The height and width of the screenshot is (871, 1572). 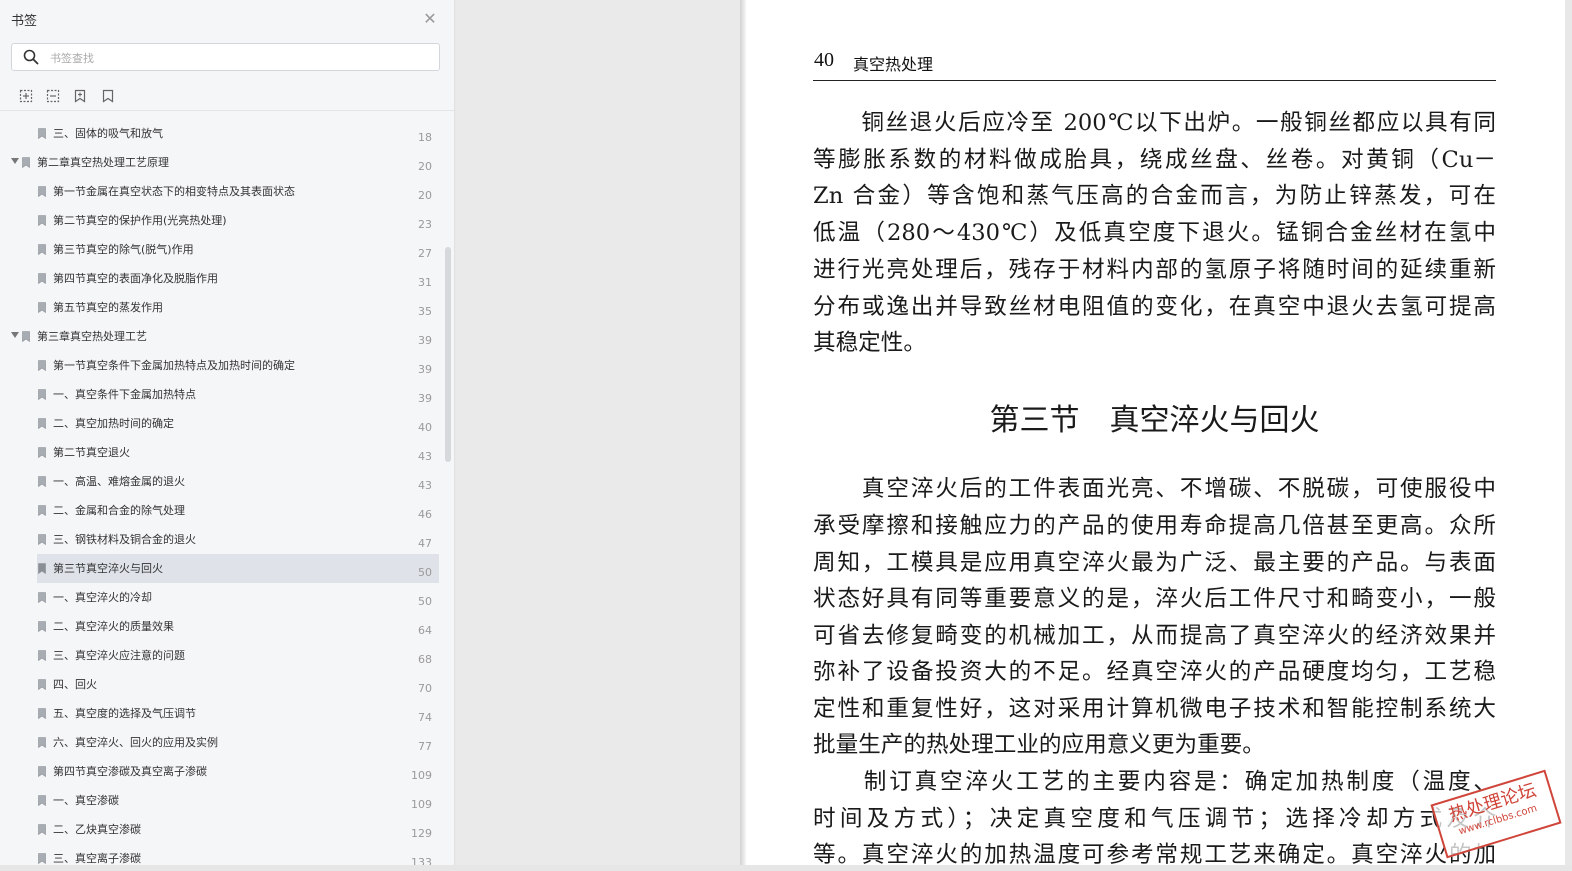 I want to click on bookmark-label: 三、真空离子渗碳, so click(x=97, y=858).